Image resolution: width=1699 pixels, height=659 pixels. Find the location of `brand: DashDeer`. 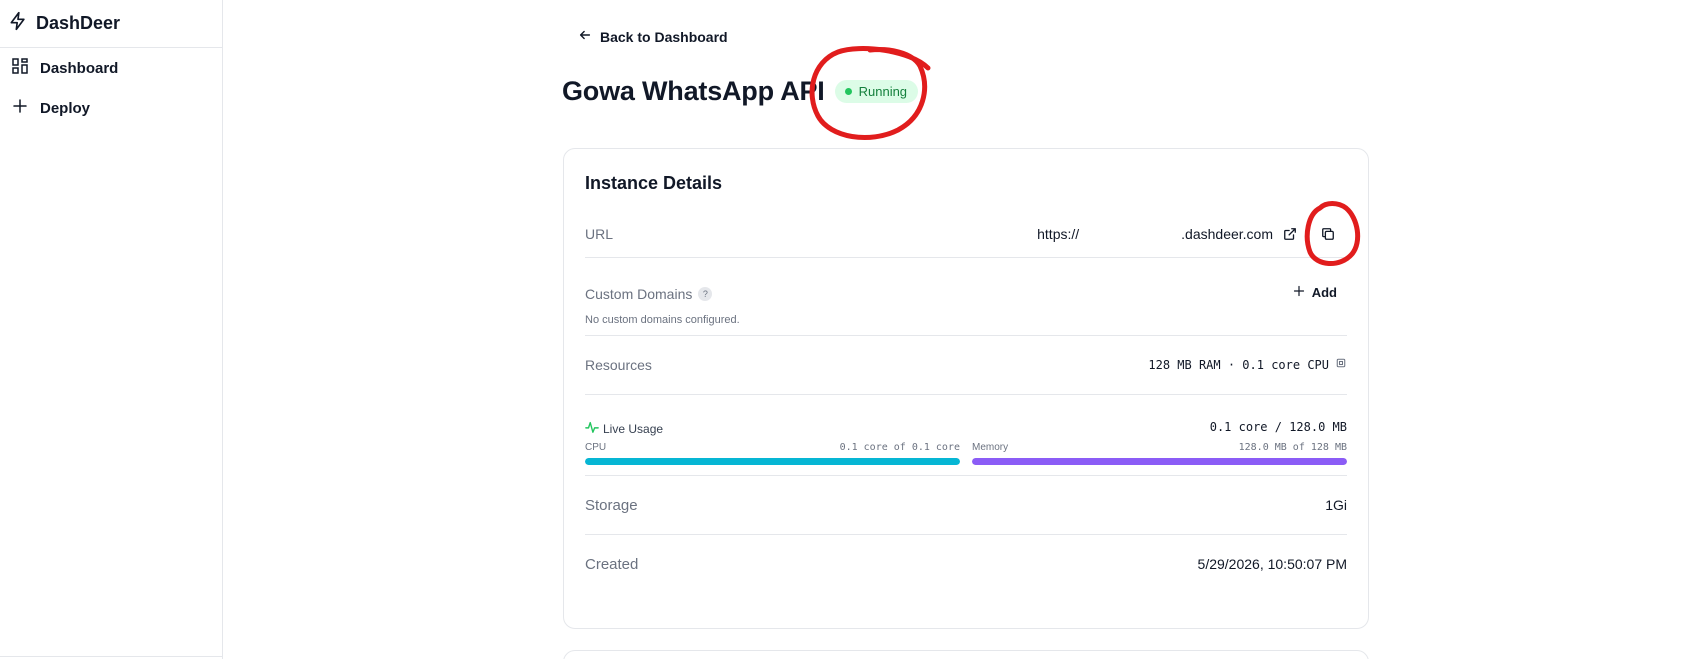

brand: DashDeer is located at coordinates (111, 24).